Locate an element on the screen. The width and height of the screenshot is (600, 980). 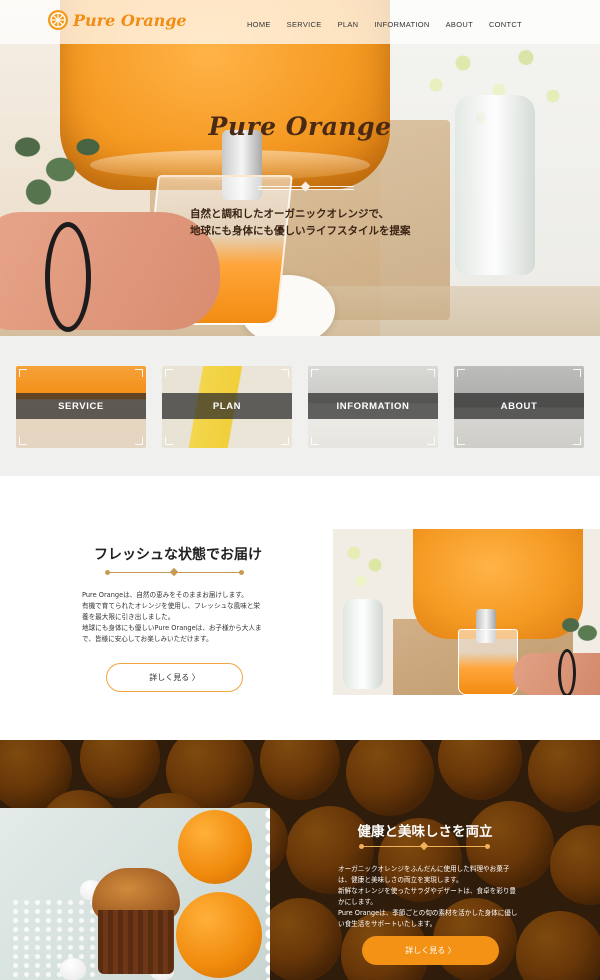
fresh-body-line: 養を最大限に引き出しました。 is located at coordinates (128, 617).